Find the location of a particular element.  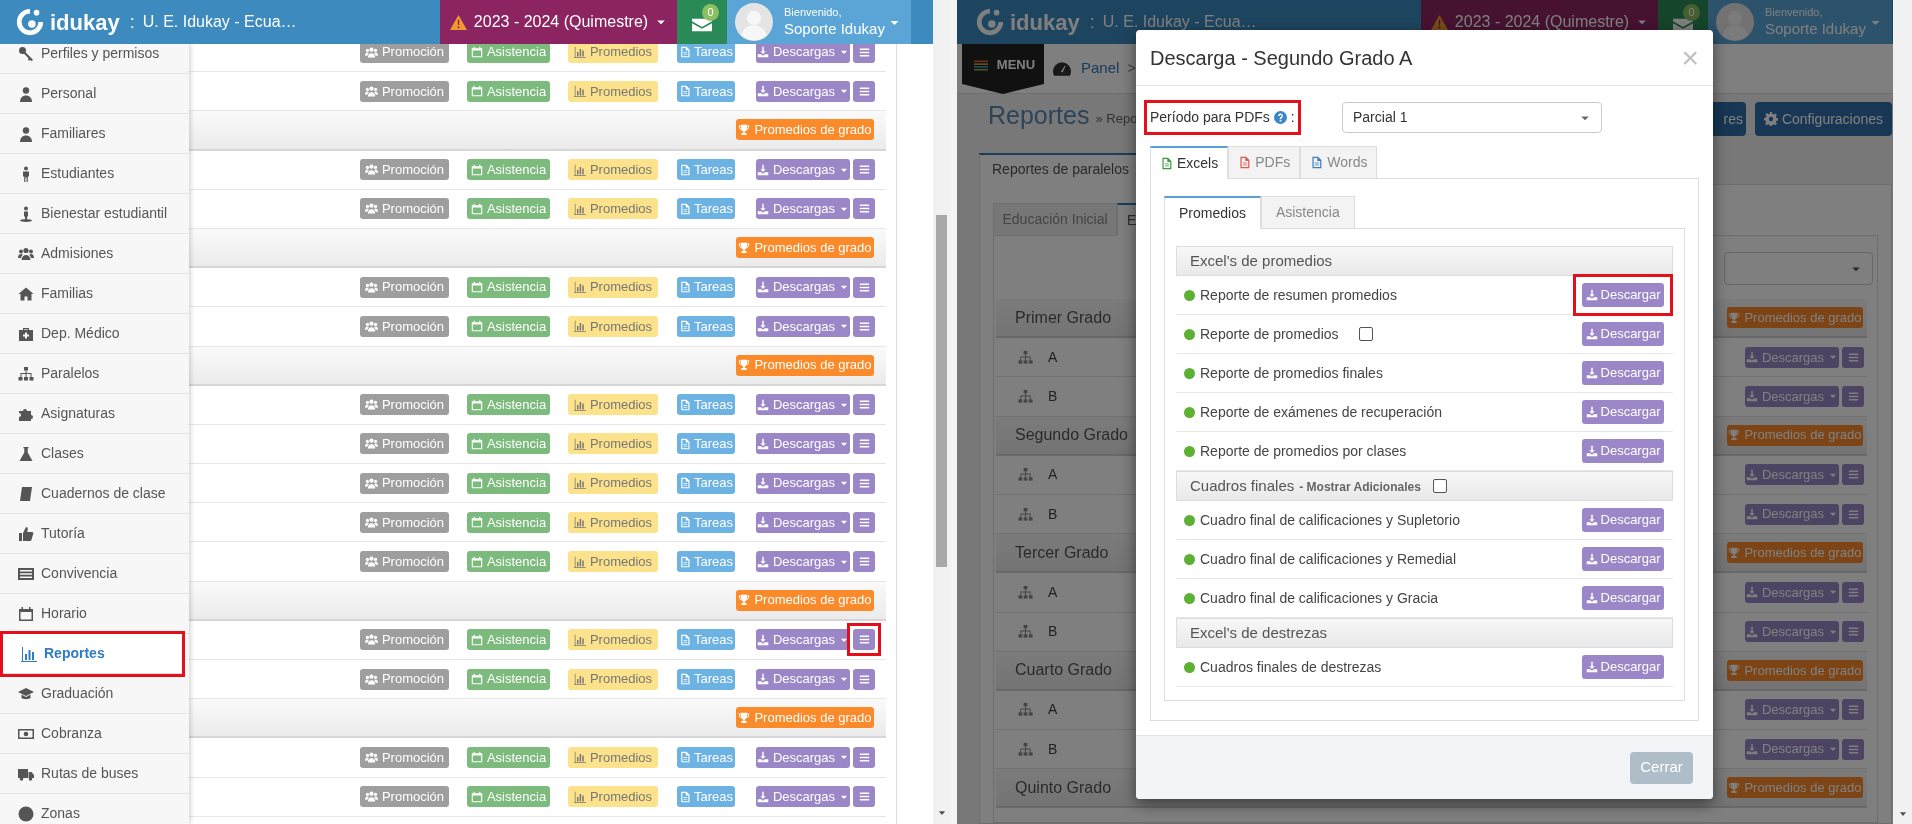

period-dropdown: 2023 - 2024 (Quimestre) is located at coordinates (558, 22).